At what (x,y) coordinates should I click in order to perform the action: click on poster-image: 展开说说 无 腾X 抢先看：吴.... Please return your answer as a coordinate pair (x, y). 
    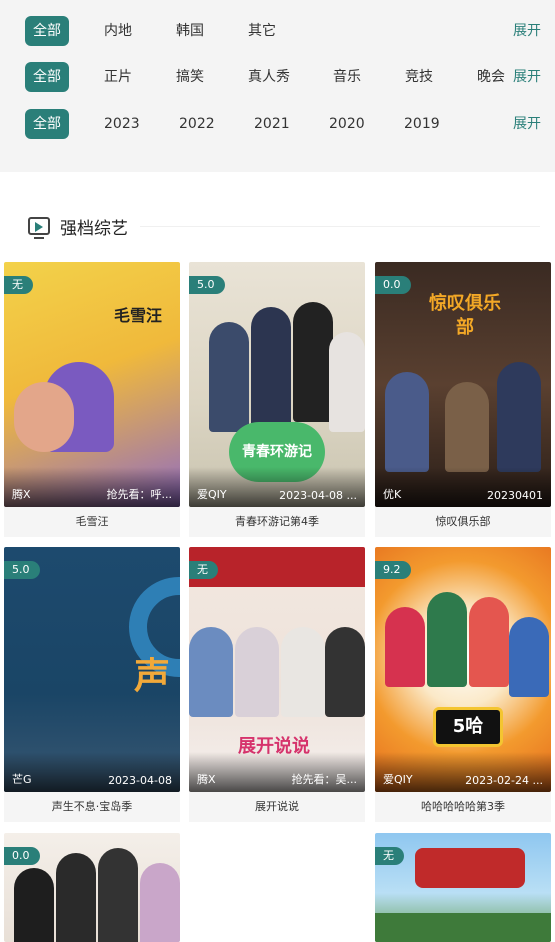
    Looking at the image, I should click on (277, 669).